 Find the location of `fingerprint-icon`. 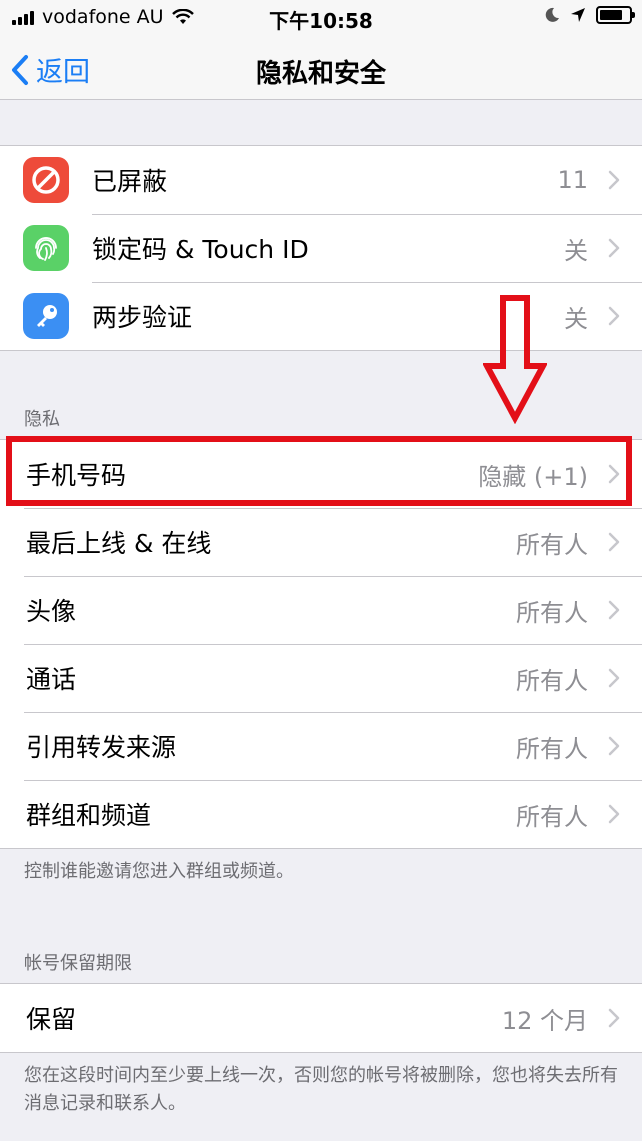

fingerprint-icon is located at coordinates (46, 248).